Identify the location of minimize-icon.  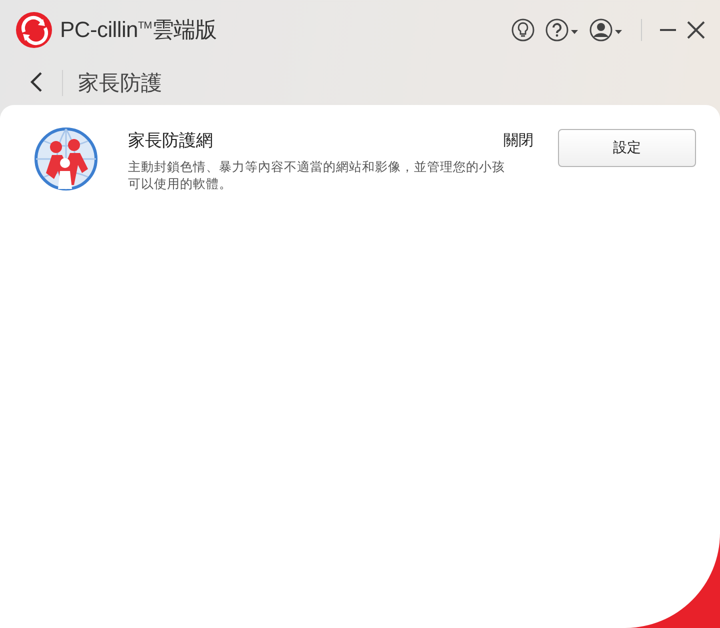
(668, 30).